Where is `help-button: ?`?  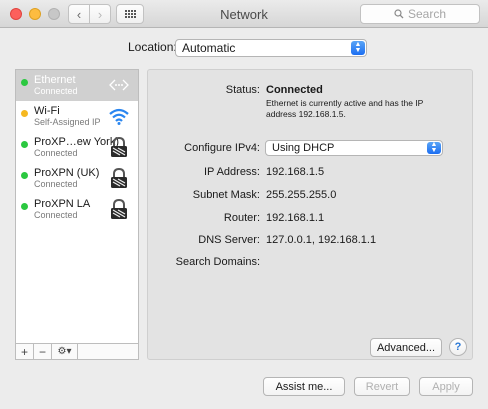
help-button: ? is located at coordinates (458, 347).